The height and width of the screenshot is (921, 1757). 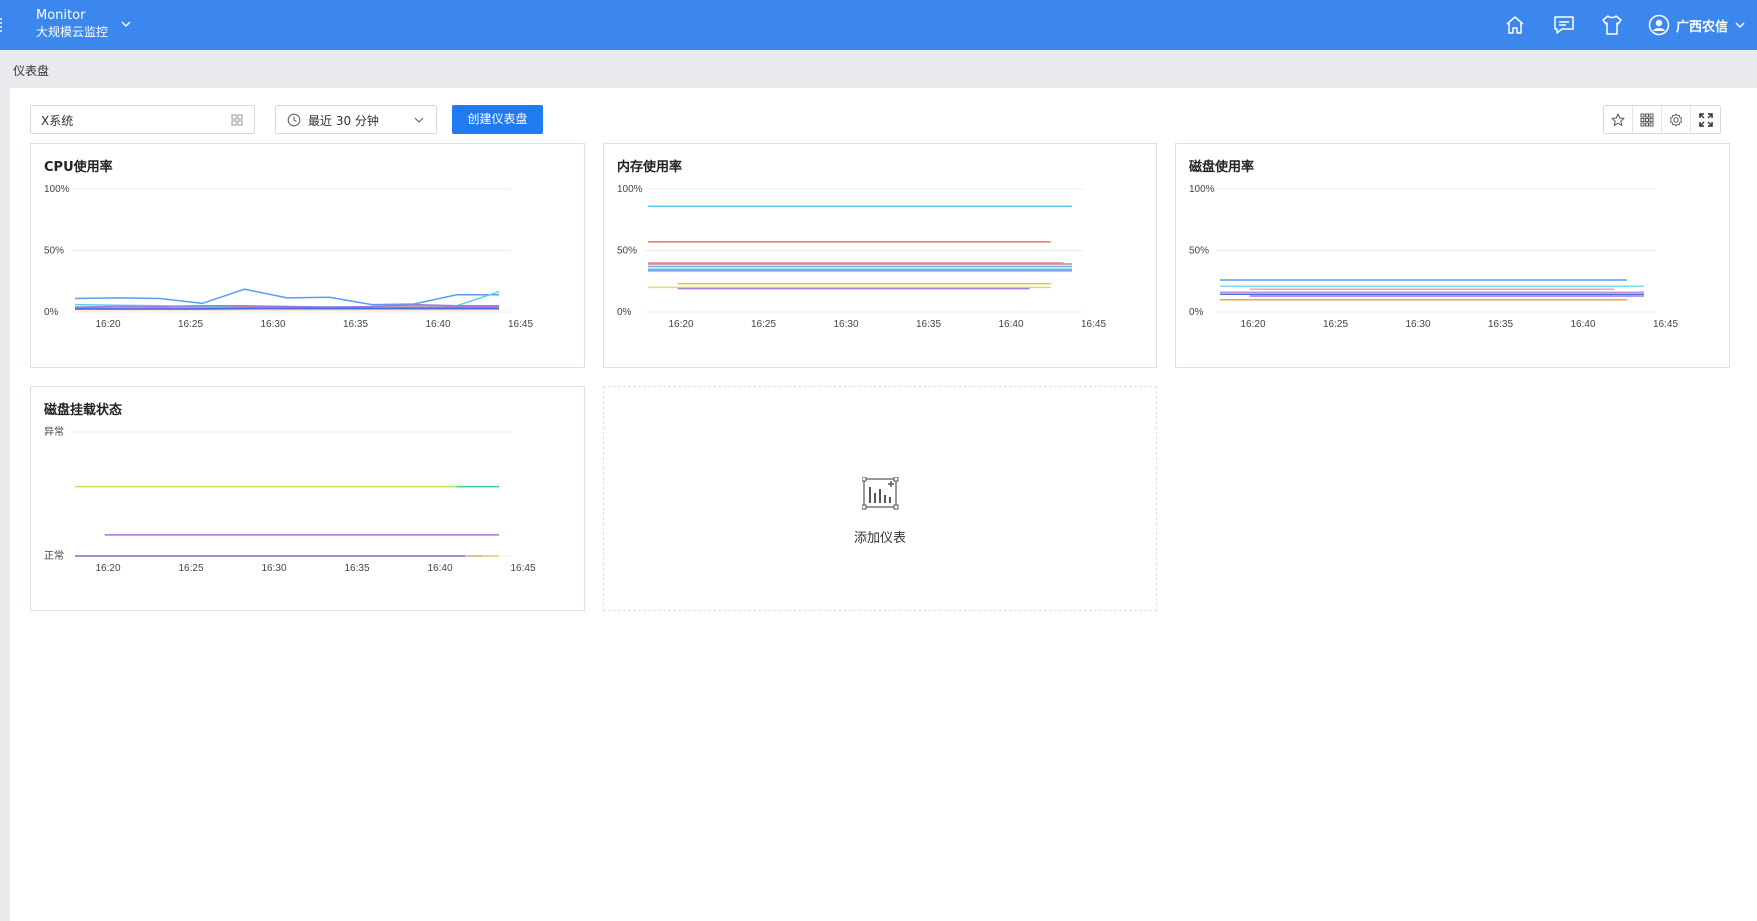 What do you see at coordinates (290, 499) in the screenshot?
I see `disk-mount-status-chart: 异常正常 16:20 16:25 16:30 16:35 16:40 16:45` at bounding box center [290, 499].